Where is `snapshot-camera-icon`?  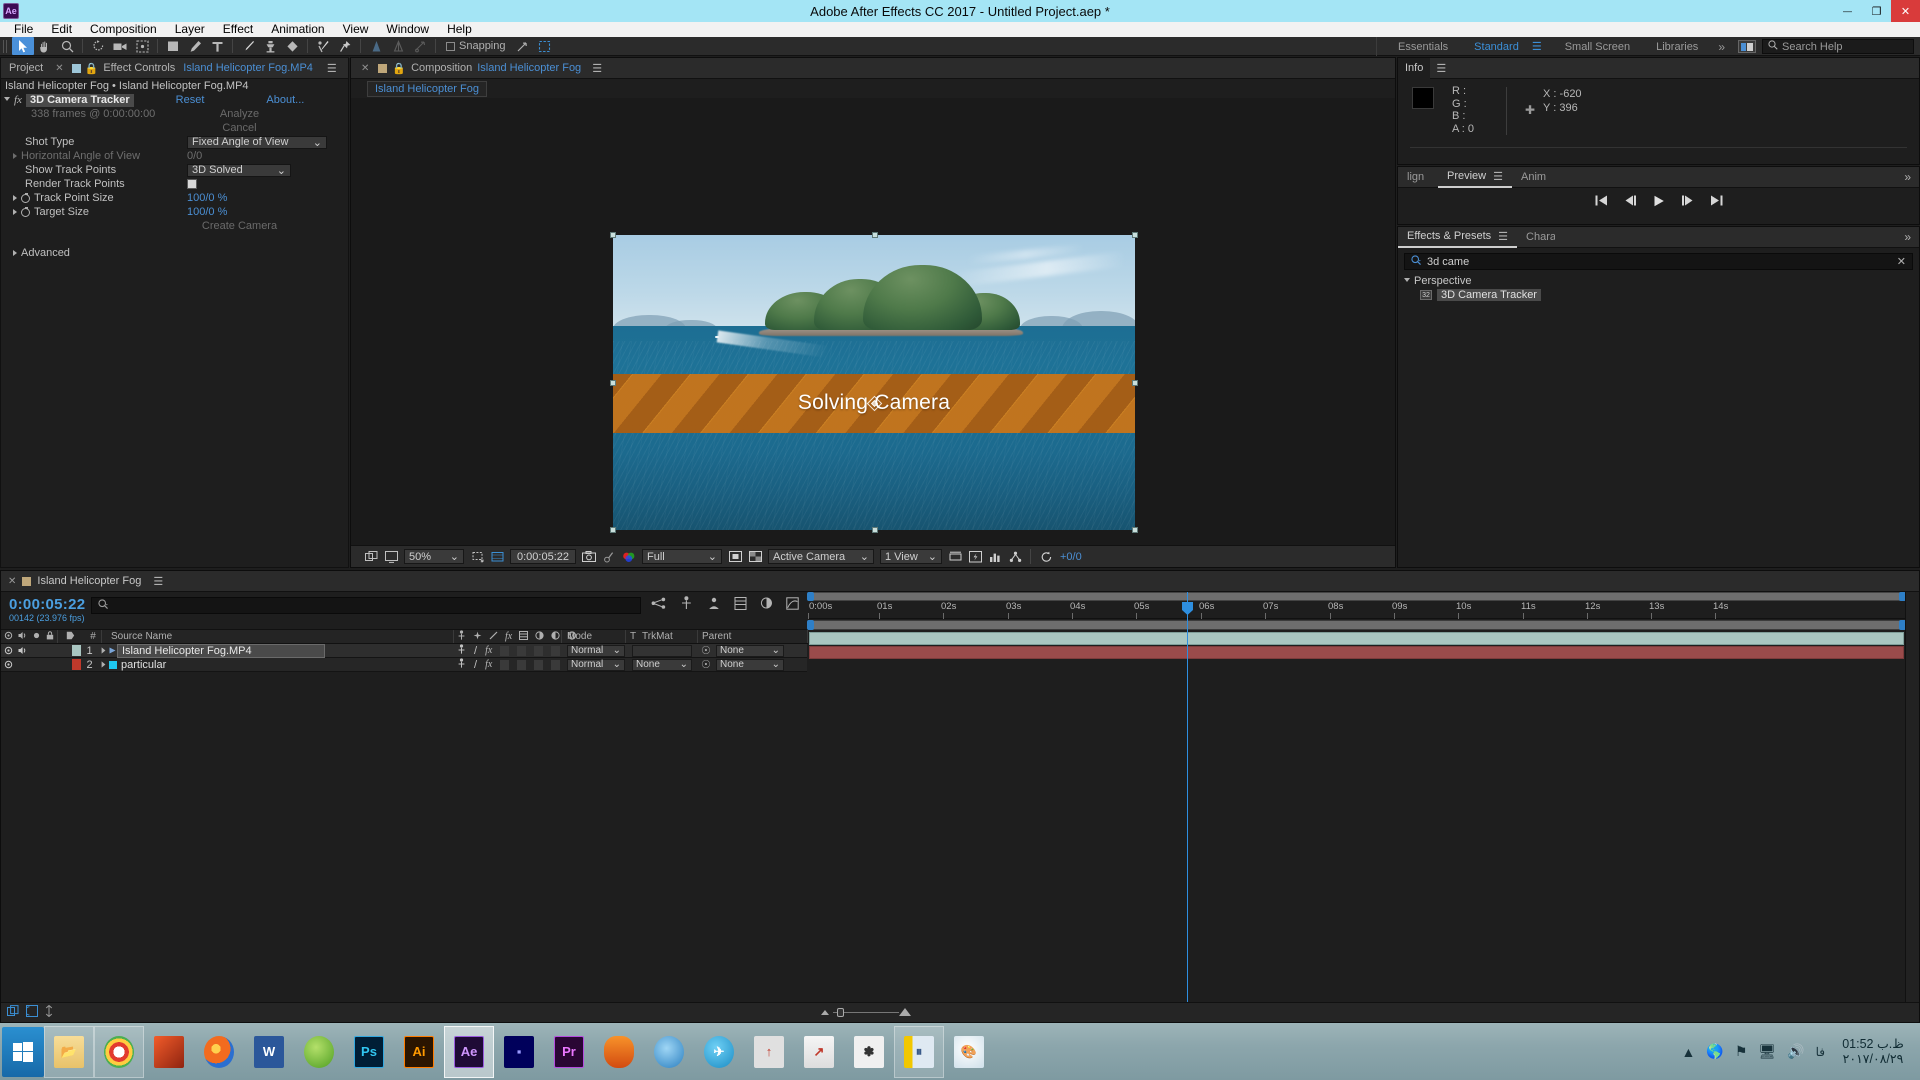 snapshot-camera-icon is located at coordinates (589, 557).